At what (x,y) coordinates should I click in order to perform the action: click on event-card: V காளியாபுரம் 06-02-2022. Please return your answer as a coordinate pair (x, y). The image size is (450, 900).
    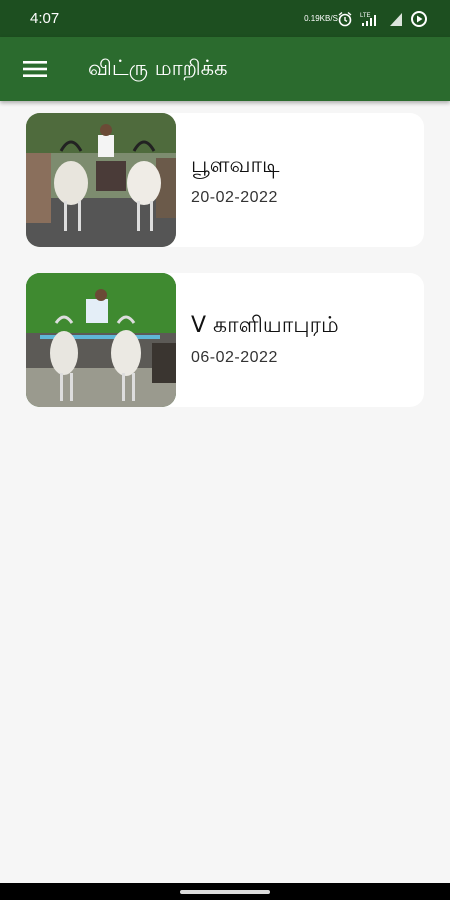
    Looking at the image, I should click on (225, 340).